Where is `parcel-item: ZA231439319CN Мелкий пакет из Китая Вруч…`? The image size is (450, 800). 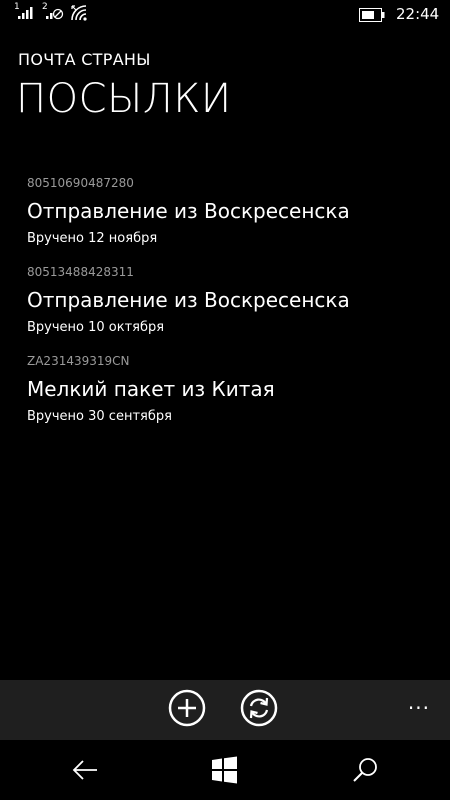 parcel-item: ZA231439319CN Мелкий пакет из Китая Вруч… is located at coordinates (227, 398).